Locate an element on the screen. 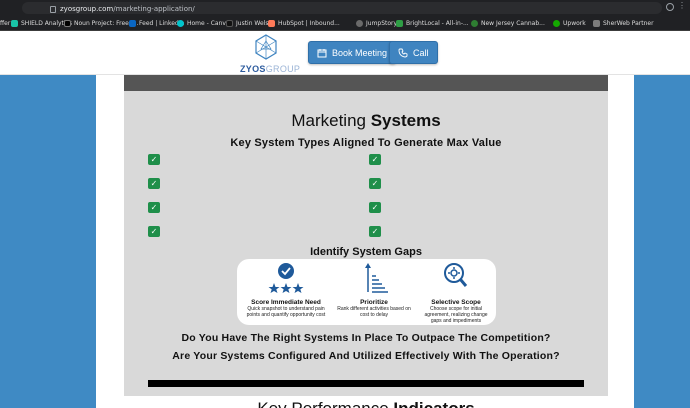 This screenshot has height=408, width=690. logo-wordmark: ZYOSGROUP is located at coordinates (270, 69).